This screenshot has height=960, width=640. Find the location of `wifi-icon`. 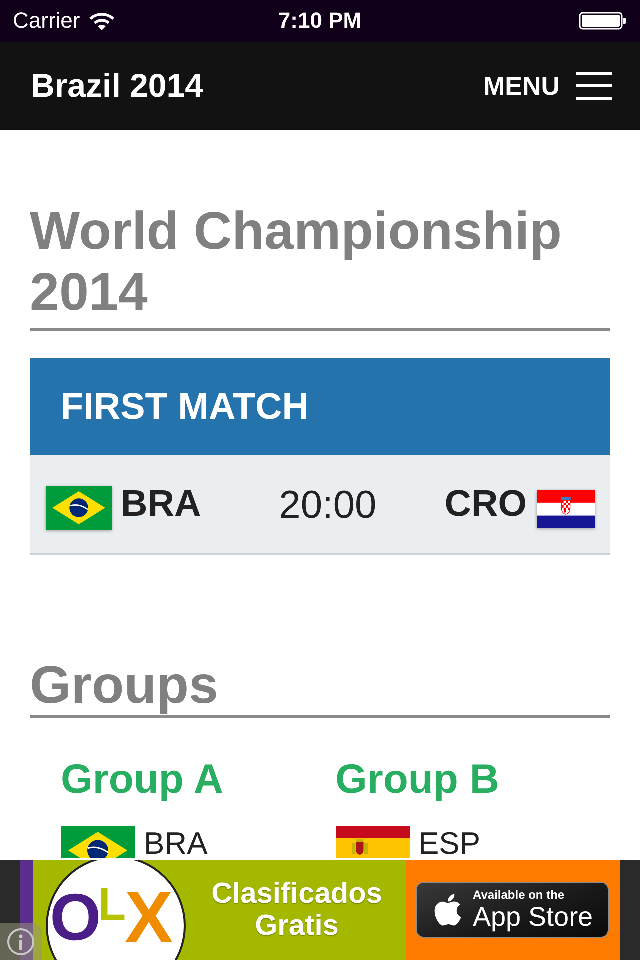

wifi-icon is located at coordinates (102, 21).